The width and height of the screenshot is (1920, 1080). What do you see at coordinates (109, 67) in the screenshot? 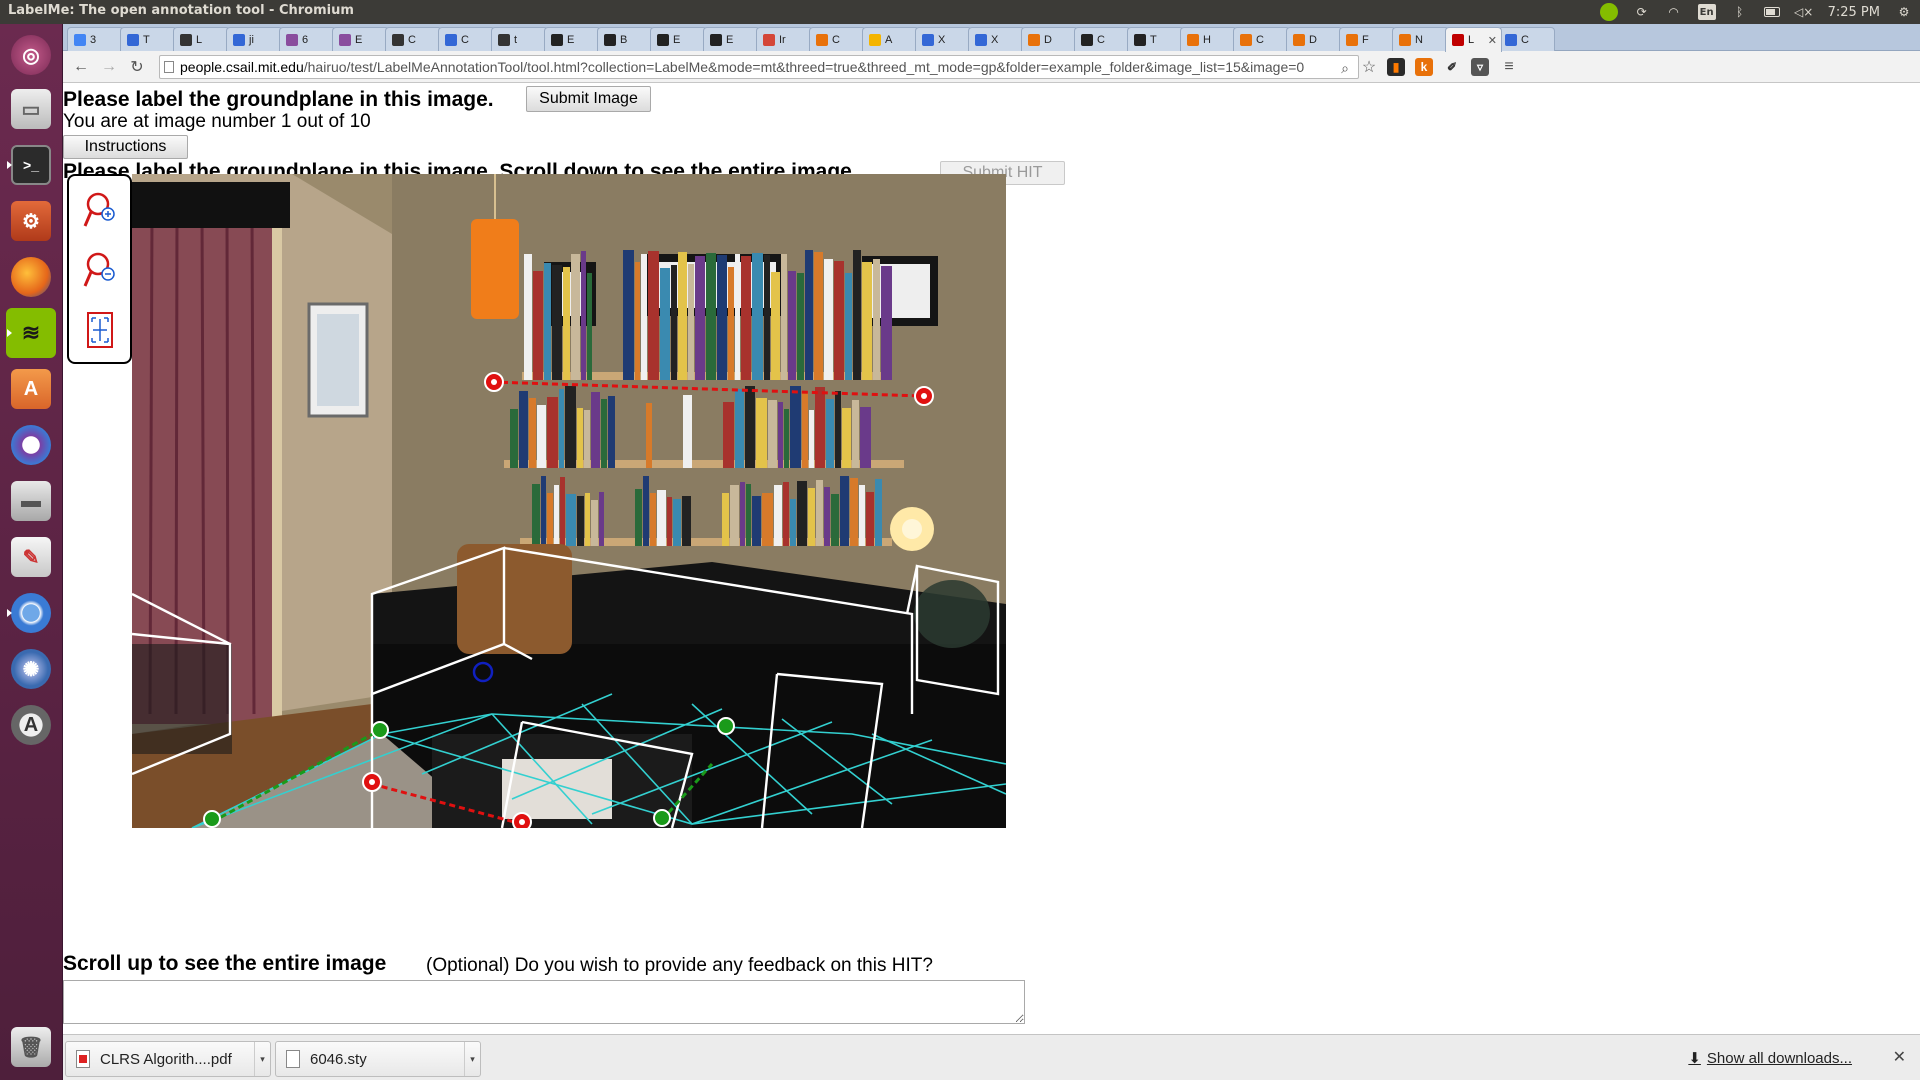
I see `forward-button: →` at bounding box center [109, 67].